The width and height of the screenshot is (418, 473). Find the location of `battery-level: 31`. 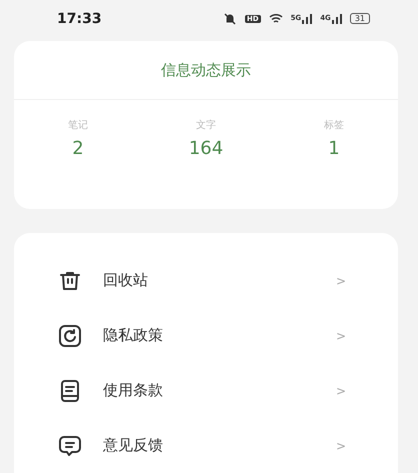

battery-level: 31 is located at coordinates (360, 18).